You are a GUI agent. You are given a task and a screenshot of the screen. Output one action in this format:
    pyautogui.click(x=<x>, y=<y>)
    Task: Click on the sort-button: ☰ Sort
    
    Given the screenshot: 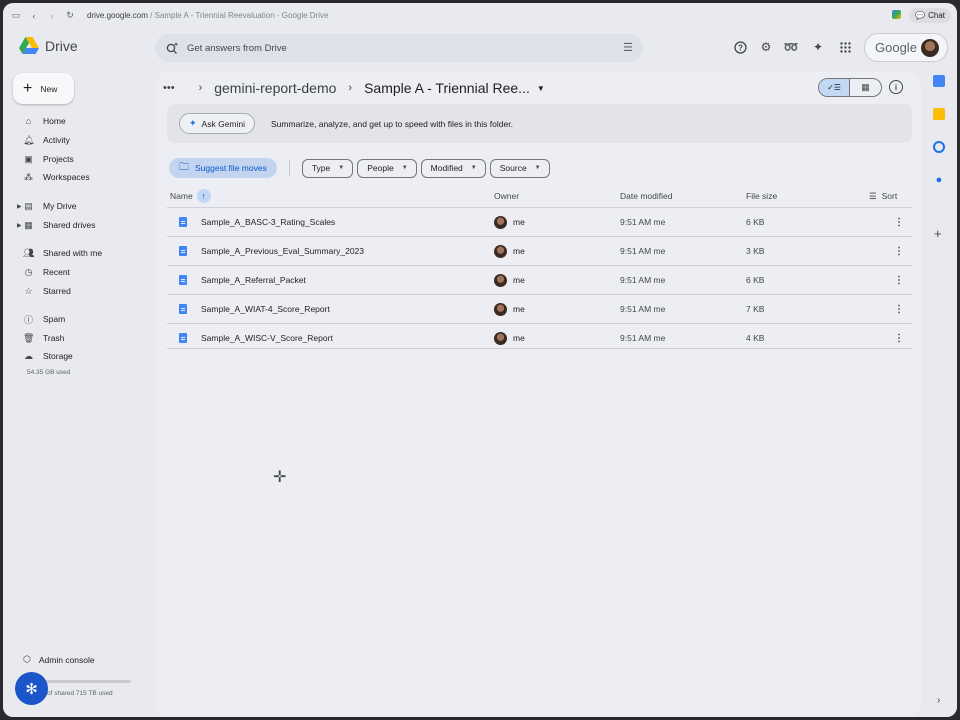 What is the action you would take?
    pyautogui.click(x=883, y=196)
    